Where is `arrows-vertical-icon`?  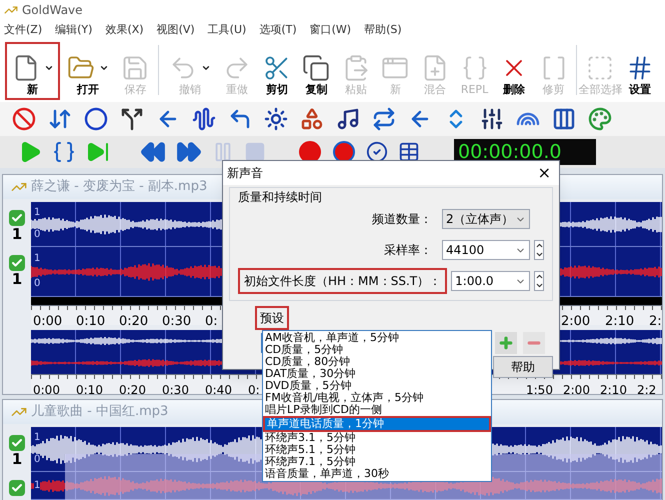
arrows-vertical-icon is located at coordinates (60, 119).